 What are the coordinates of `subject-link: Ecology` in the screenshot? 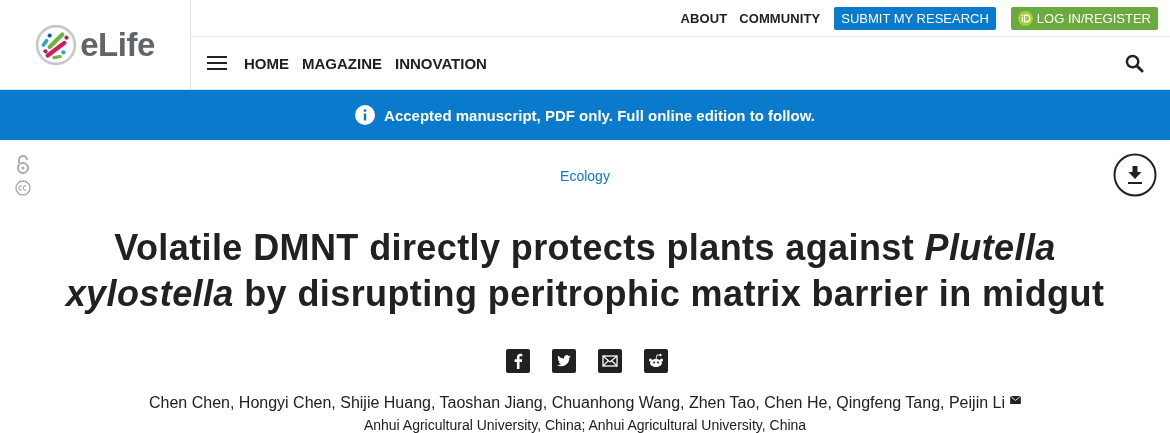 It's located at (585, 176).